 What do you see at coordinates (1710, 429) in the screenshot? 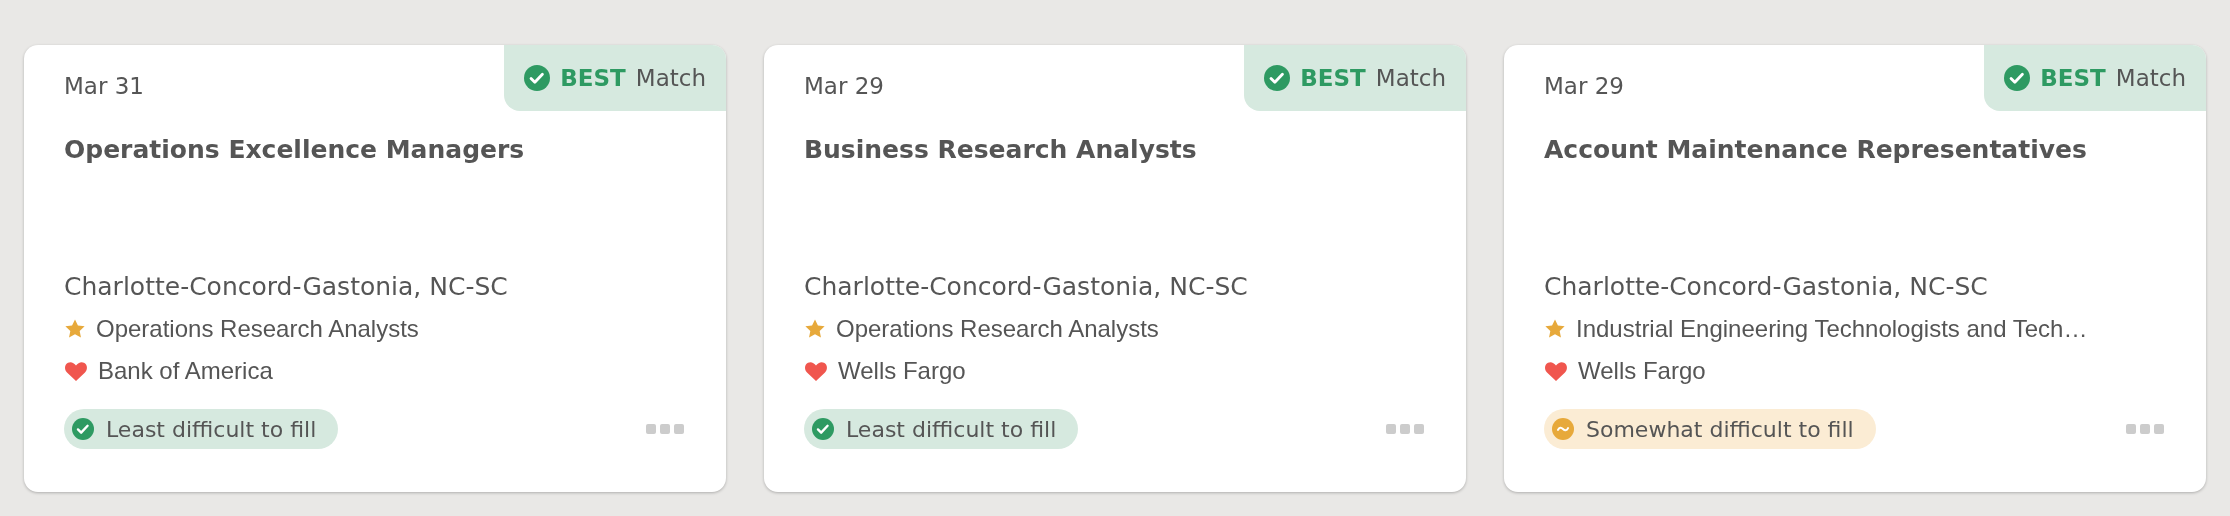
I see `difficulty-tag: Somewhat difficult to fill` at bounding box center [1710, 429].